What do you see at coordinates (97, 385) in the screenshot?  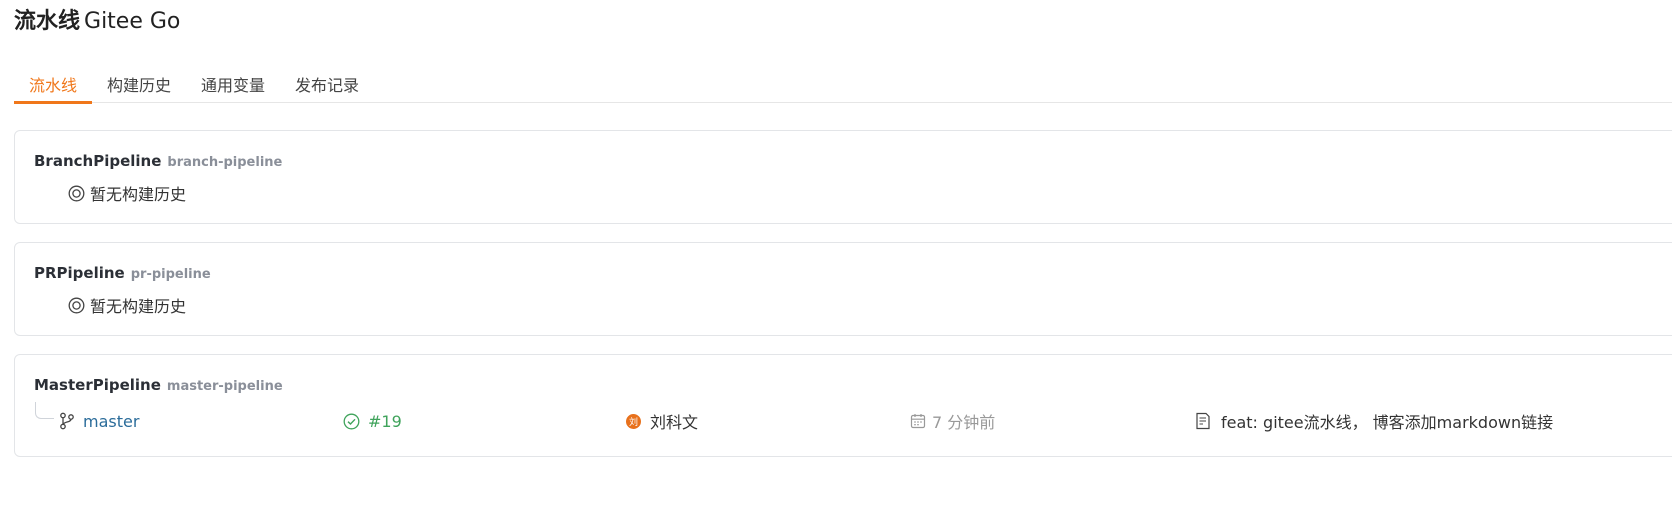 I see `pipeline-name: MasterPipeline` at bounding box center [97, 385].